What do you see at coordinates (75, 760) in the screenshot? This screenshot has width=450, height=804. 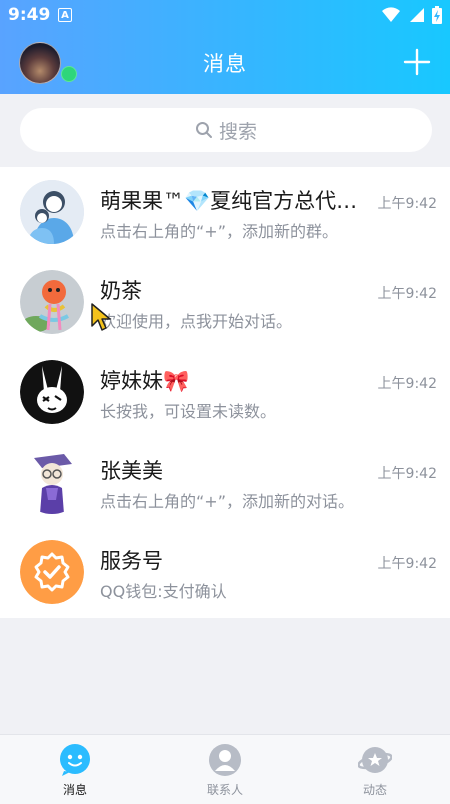 I see `chat-bubble-icon` at bounding box center [75, 760].